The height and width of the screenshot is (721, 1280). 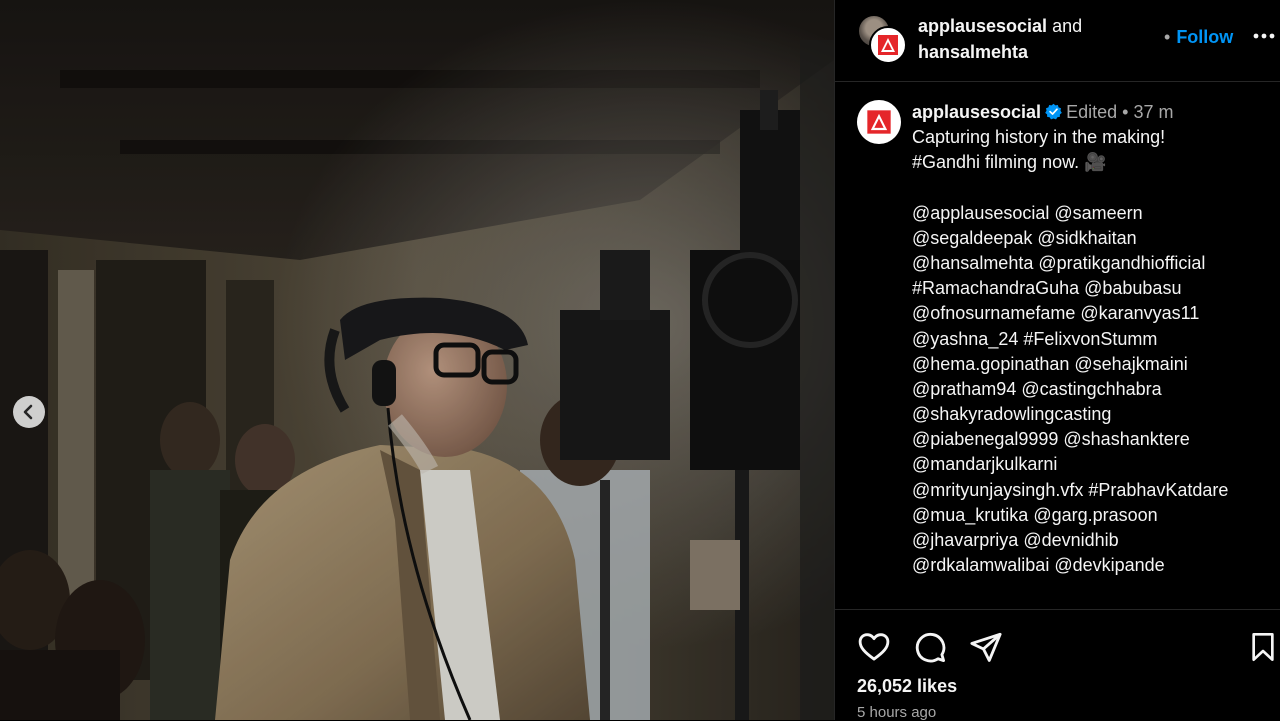 I want to click on save-bookmark-icon, so click(x=1263, y=647).